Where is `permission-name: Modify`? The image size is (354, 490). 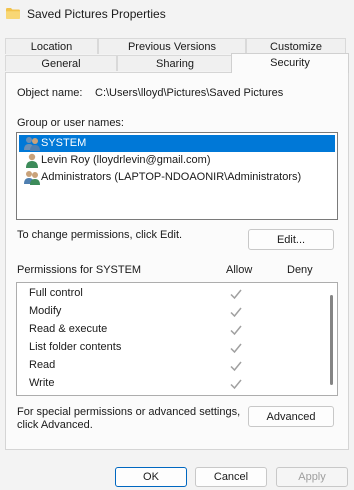 permission-name: Modify is located at coordinates (45, 311).